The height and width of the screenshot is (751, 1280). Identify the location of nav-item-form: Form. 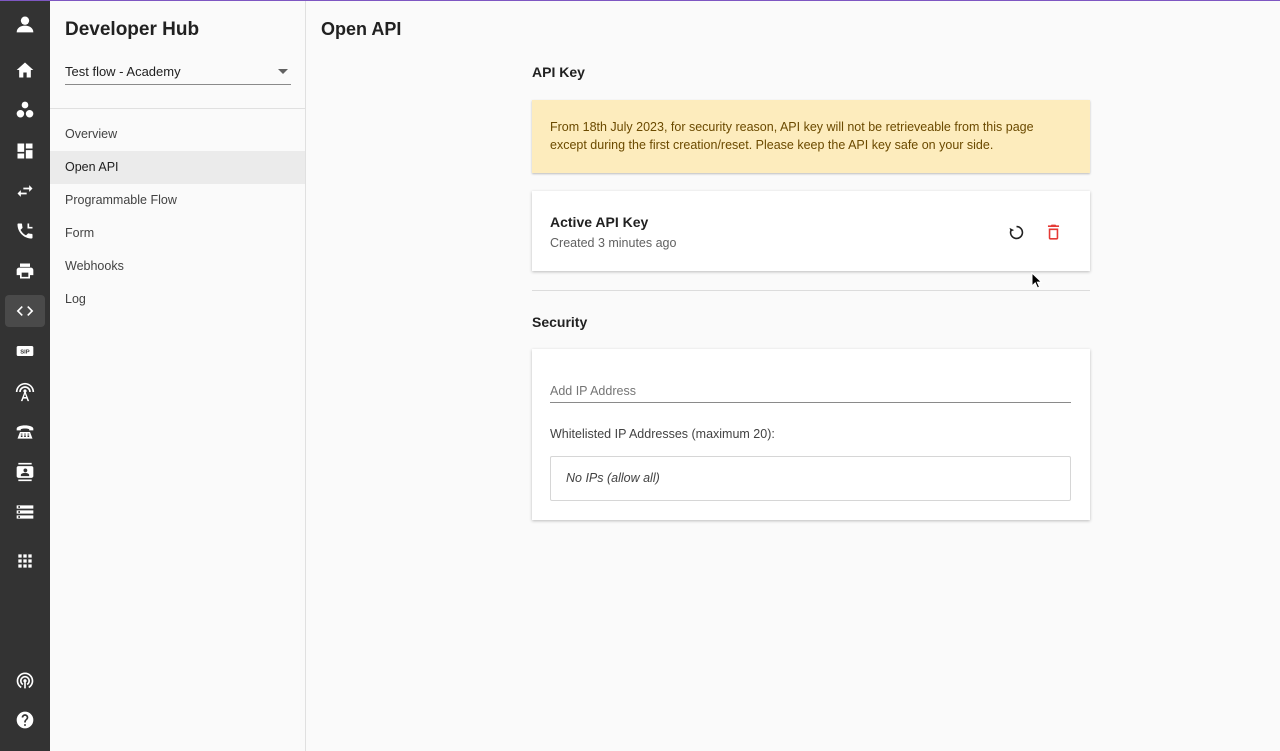
(177, 233).